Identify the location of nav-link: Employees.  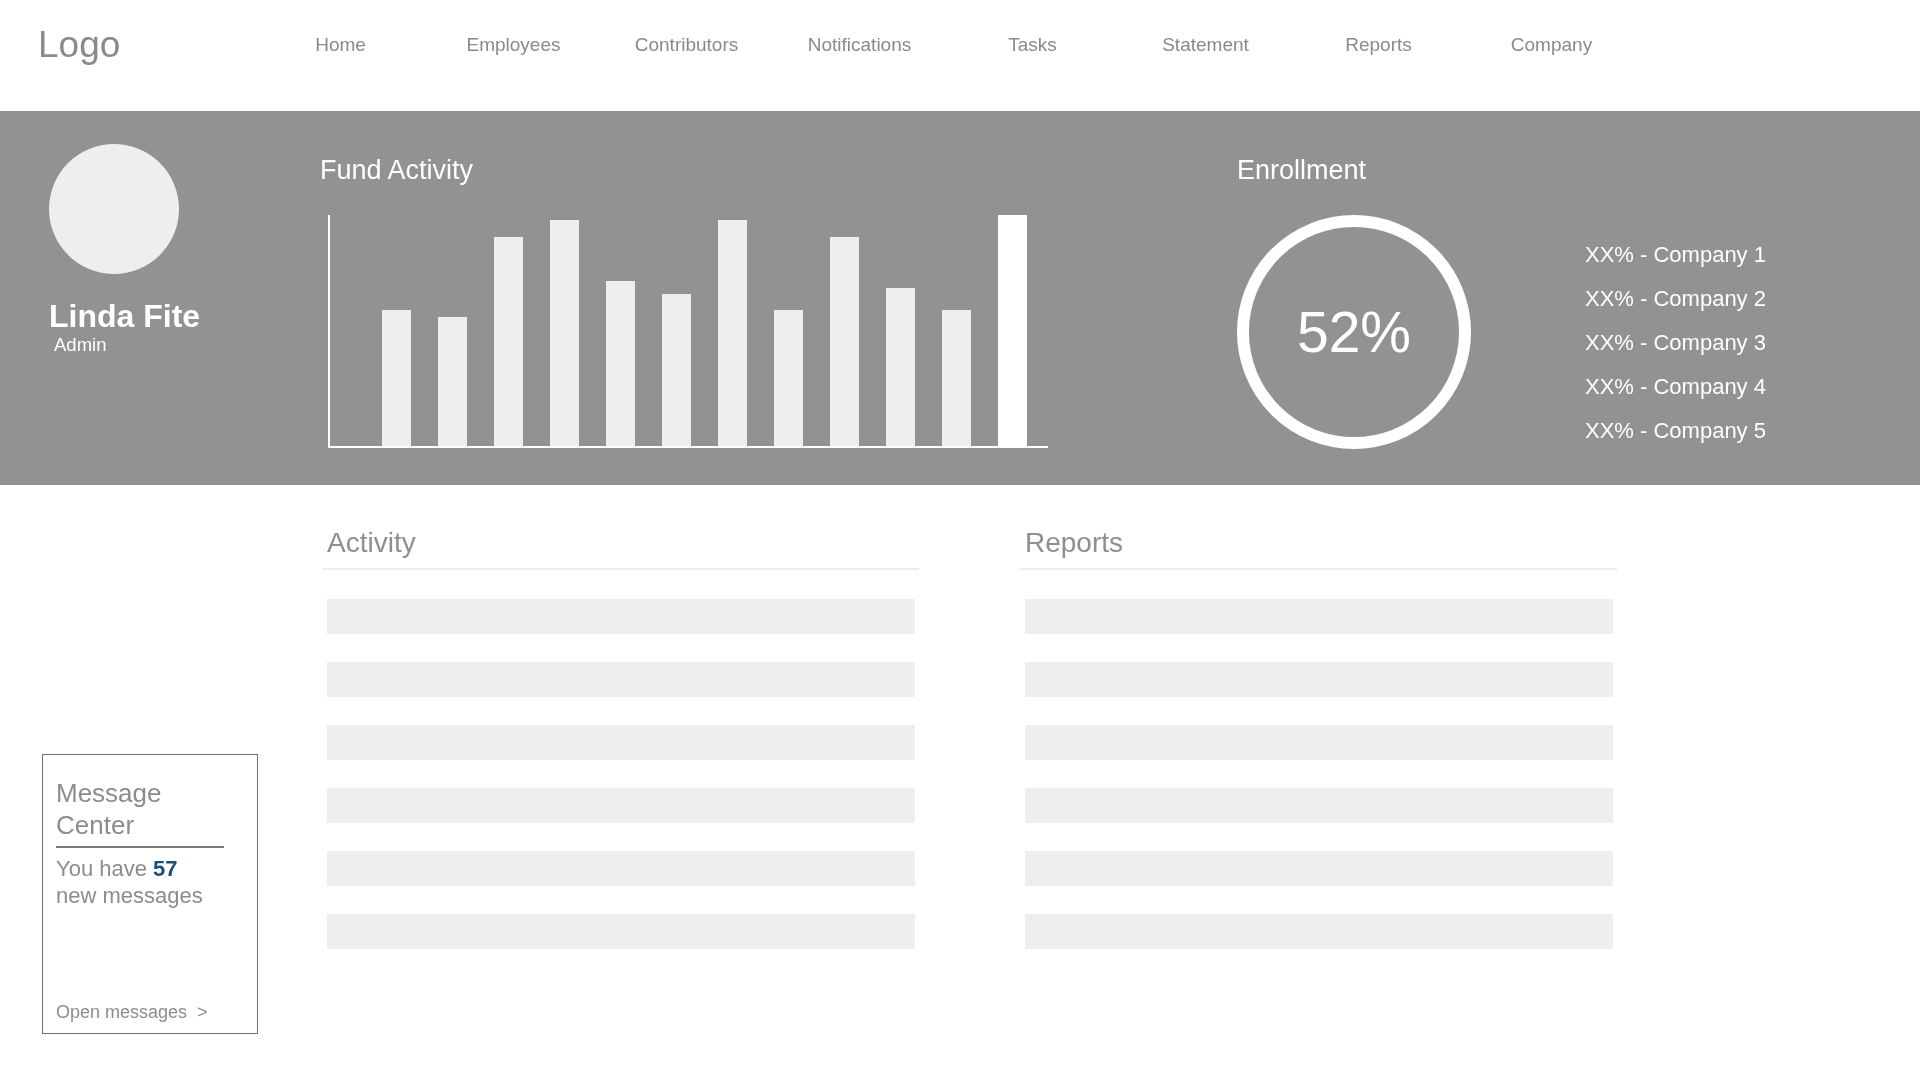
(513, 44).